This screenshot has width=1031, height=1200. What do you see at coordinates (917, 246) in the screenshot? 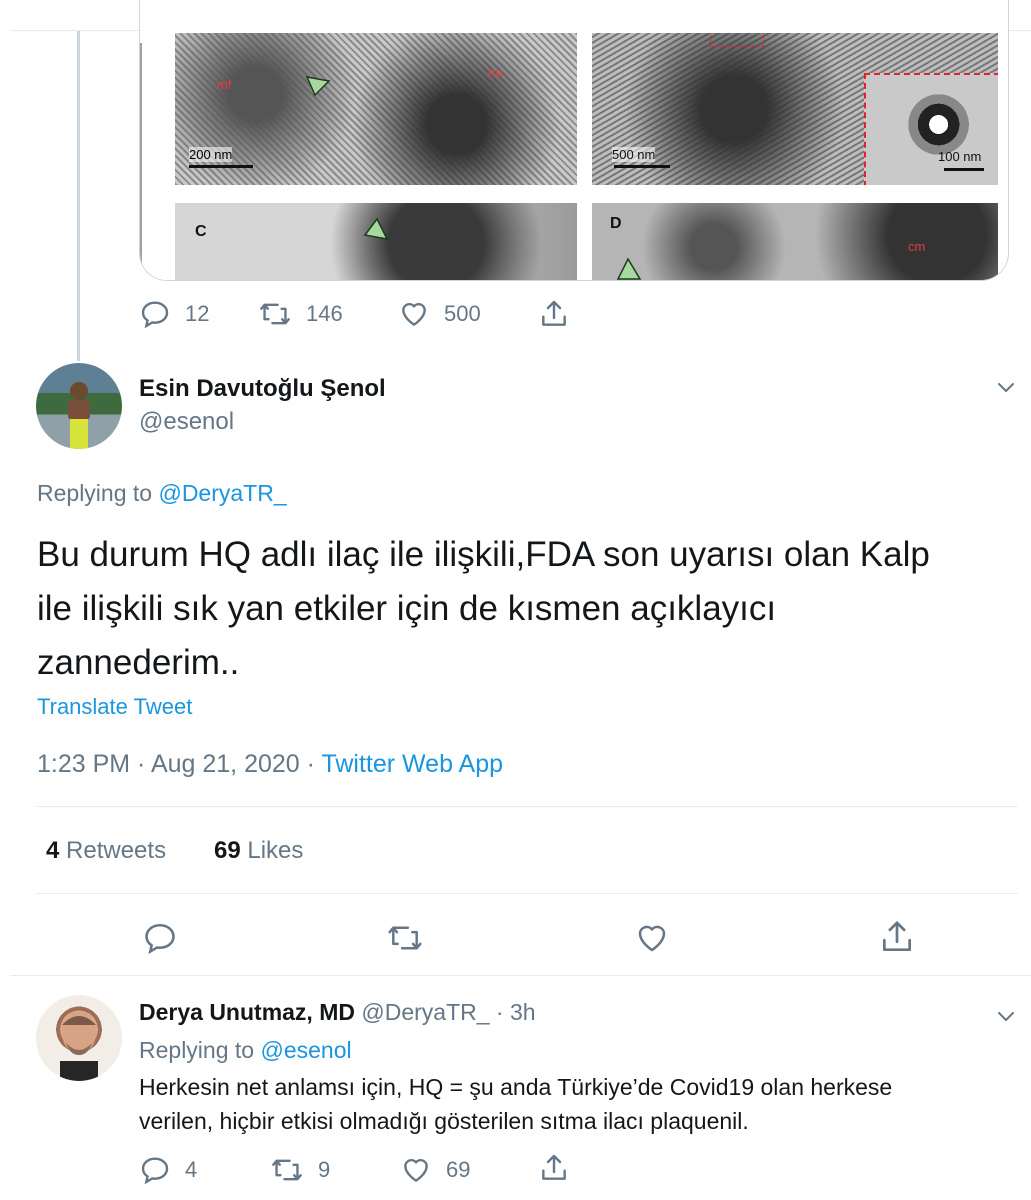
I see `panel-d-label-cm: cm` at bounding box center [917, 246].